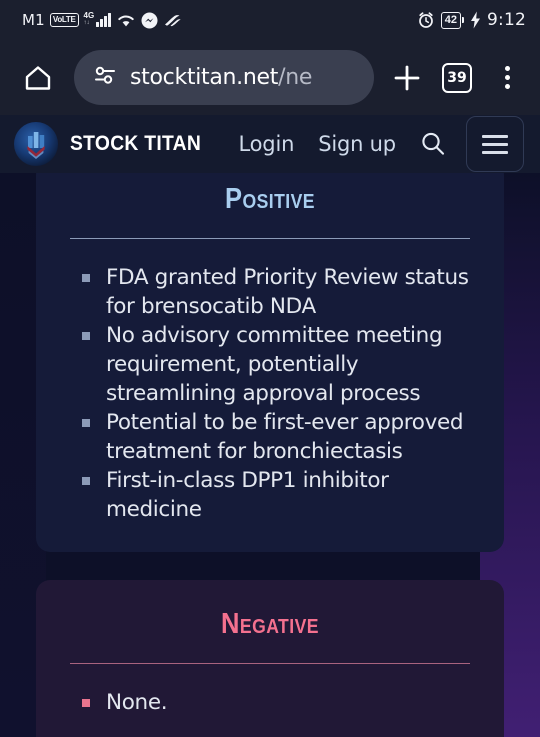 The image size is (540, 737). I want to click on messenger-icon, so click(149, 20).